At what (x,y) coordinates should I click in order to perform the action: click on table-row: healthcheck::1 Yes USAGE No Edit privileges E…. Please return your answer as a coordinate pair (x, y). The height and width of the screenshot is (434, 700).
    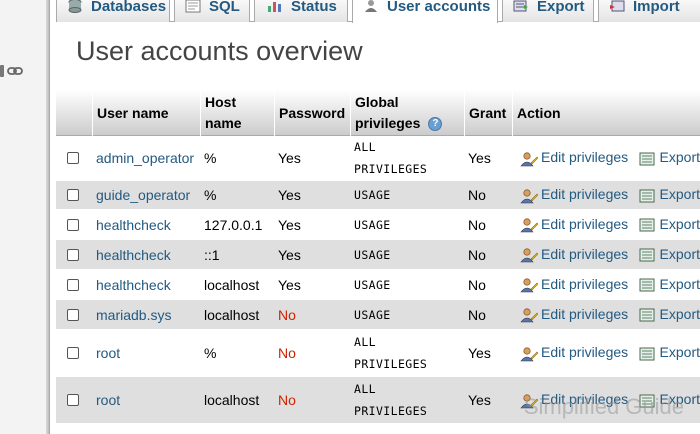
    Looking at the image, I should click on (378, 255).